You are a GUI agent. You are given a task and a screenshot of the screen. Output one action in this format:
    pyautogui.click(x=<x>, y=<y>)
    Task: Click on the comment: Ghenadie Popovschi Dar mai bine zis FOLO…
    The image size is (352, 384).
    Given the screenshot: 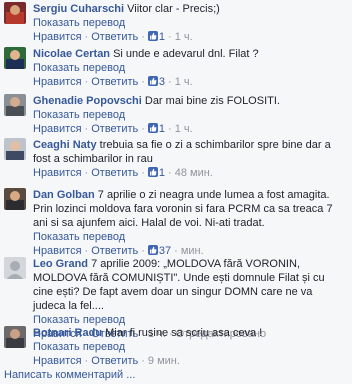 What is the action you would take?
    pyautogui.click(x=176, y=115)
    